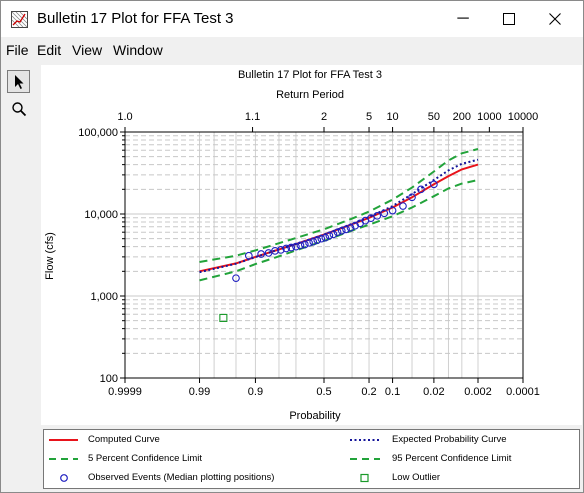 Image resolution: width=584 pixels, height=493 pixels. I want to click on close-icon, so click(555, 19).